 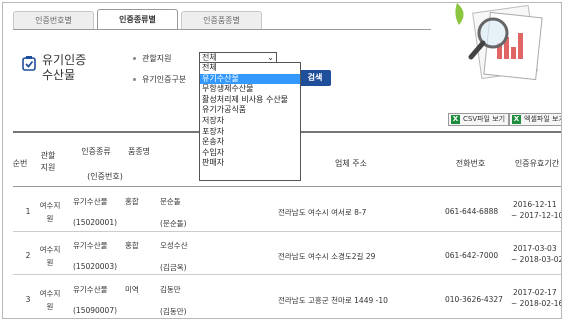 I want to click on row-rep-name: (문순돌), so click(x=173, y=223).